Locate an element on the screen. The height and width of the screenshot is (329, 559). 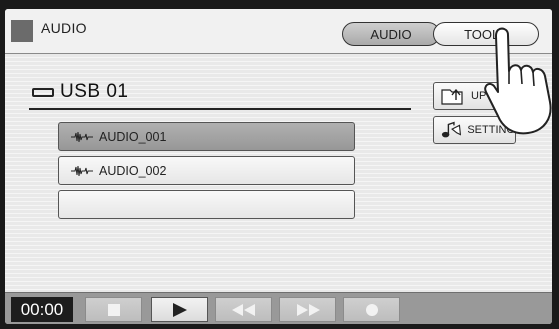
stop-icon is located at coordinates (113, 309).